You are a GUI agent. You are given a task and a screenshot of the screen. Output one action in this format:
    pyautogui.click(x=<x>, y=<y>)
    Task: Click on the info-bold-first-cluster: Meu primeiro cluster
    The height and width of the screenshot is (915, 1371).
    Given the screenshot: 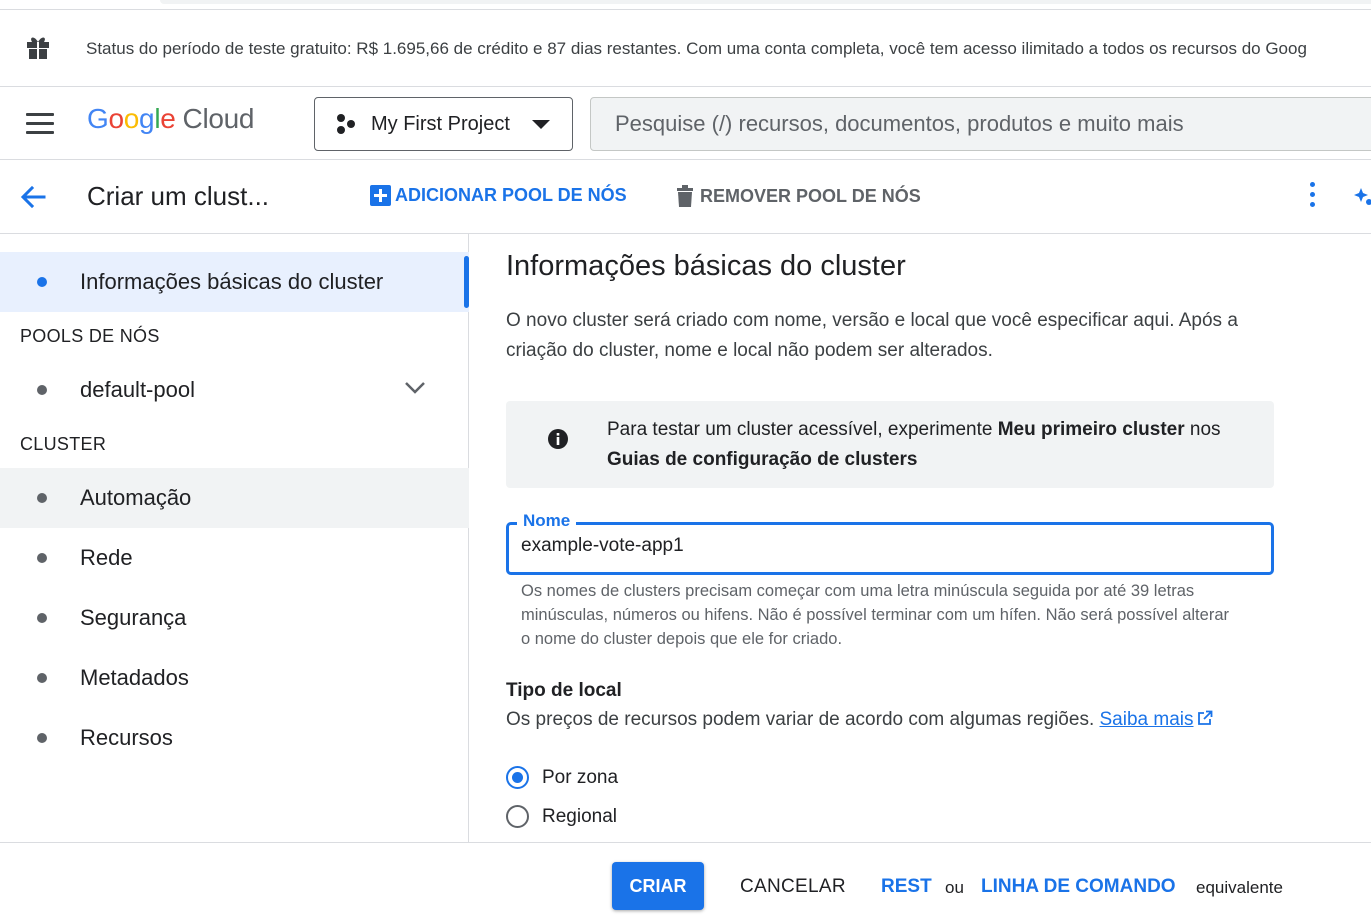 What is the action you would take?
    pyautogui.click(x=1091, y=429)
    